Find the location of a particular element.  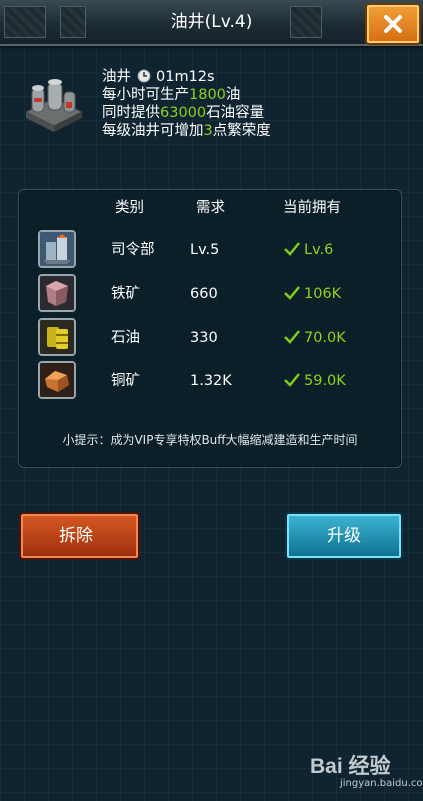

owned-amount: Lv.6 is located at coordinates (308, 250).